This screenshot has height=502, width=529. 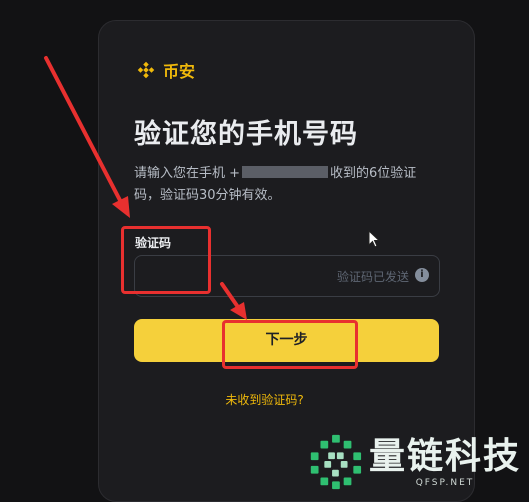 I want to click on page-title: 验证您的手机号码, so click(x=246, y=134).